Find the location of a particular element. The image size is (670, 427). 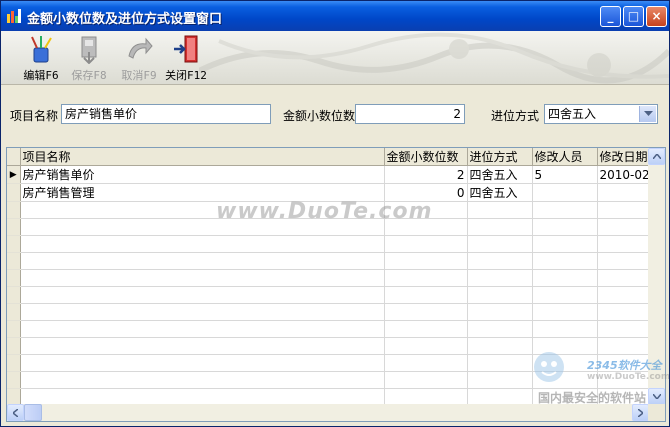

cell-editor is located at coordinates (565, 192).